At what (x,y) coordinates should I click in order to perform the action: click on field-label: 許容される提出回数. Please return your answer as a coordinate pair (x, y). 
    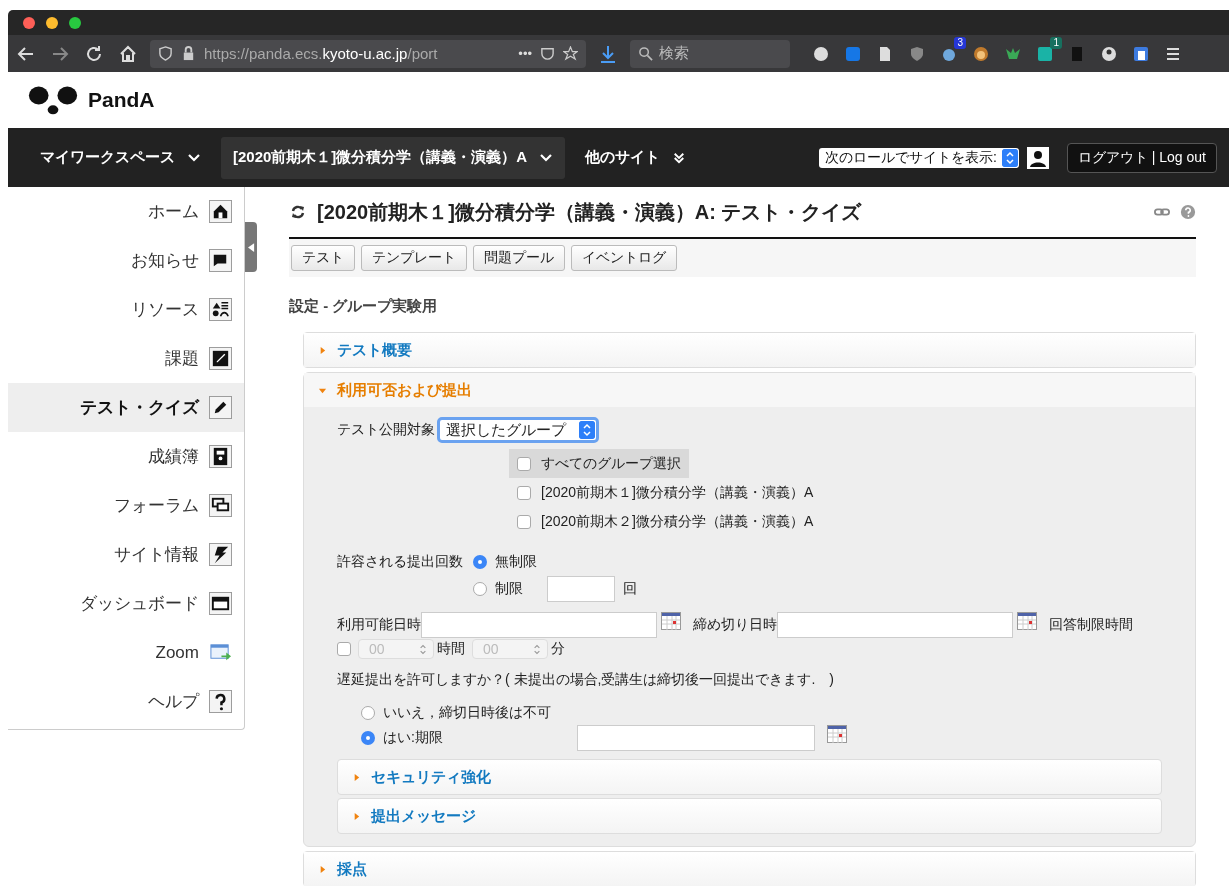
    Looking at the image, I should click on (400, 562).